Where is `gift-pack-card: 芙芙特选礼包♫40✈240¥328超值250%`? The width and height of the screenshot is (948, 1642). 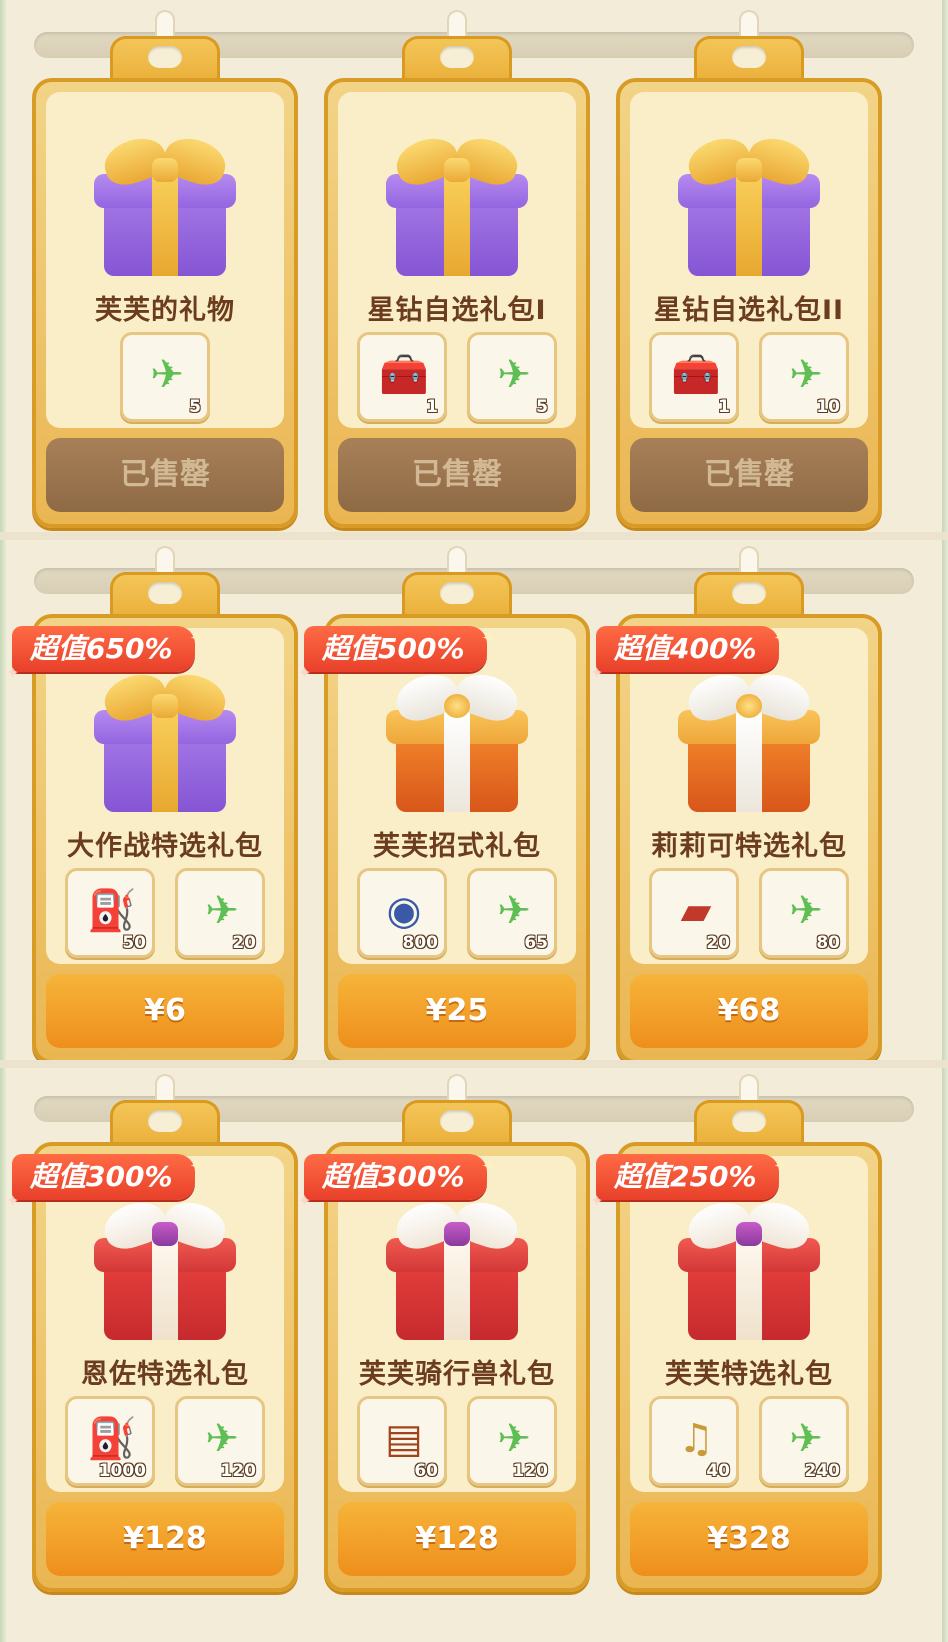
gift-pack-card: 芙芙特选礼包♫40✈240¥328超值250% is located at coordinates (736, 1334).